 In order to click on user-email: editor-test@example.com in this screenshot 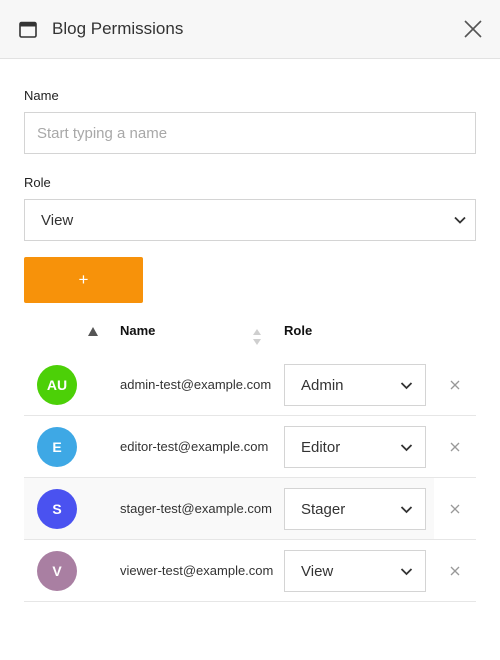, I will do `click(194, 446)`.